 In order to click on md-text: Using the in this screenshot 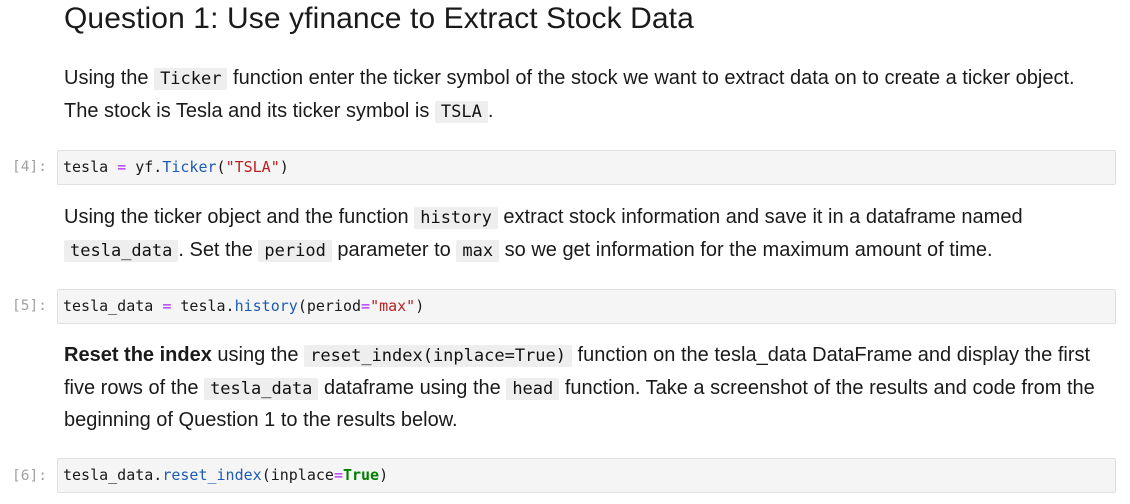, I will do `click(109, 78)`.